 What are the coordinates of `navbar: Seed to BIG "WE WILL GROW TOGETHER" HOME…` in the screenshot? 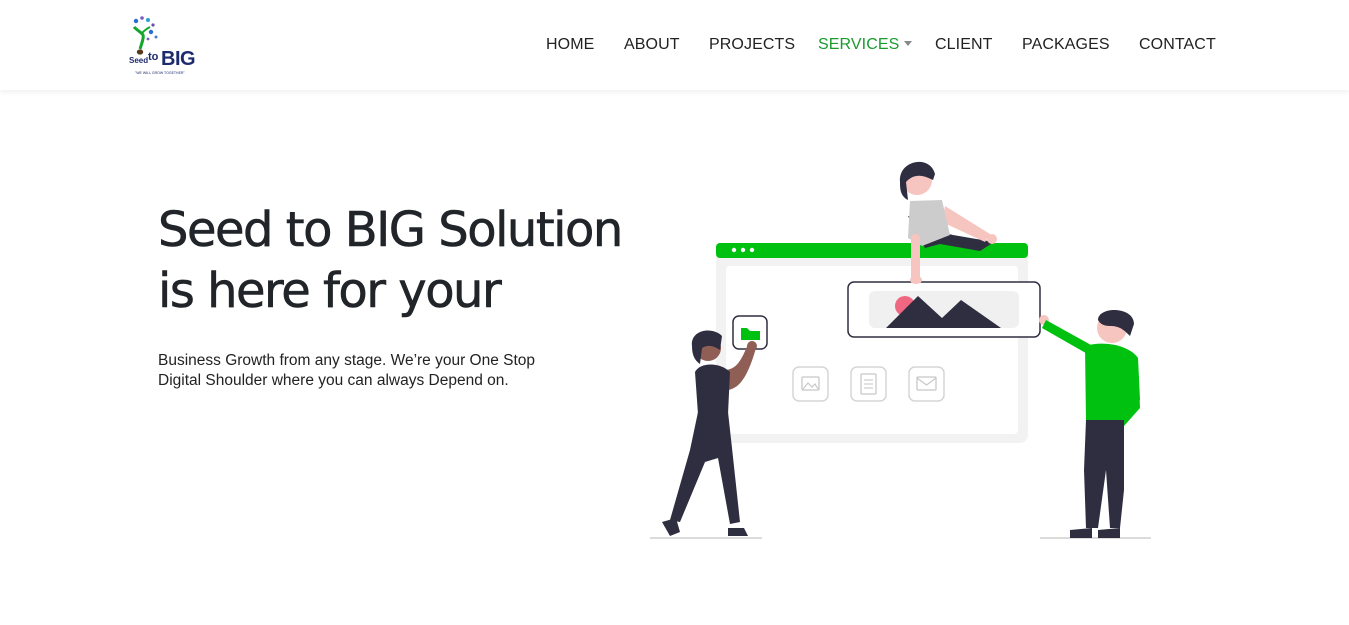 It's located at (674, 45).